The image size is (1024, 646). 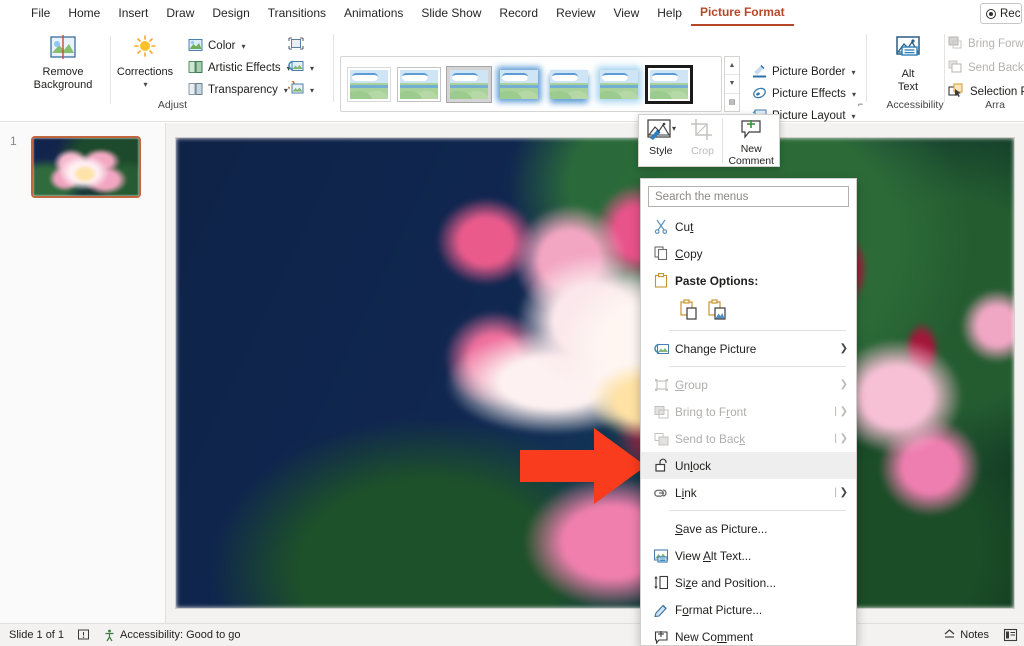 What do you see at coordinates (742, 13) in the screenshot?
I see `tab-picture-format: Picture Format` at bounding box center [742, 13].